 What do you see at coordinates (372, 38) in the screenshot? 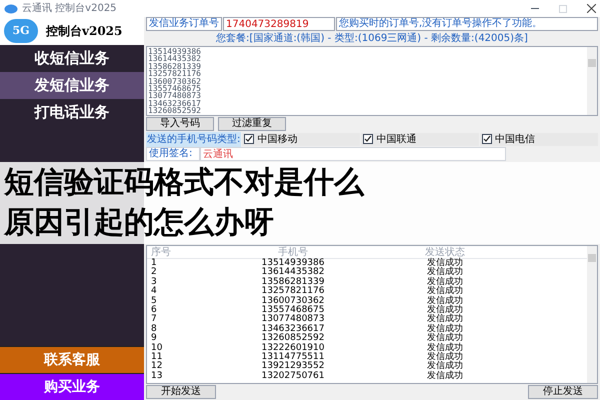
I see `package-info: 您套餐:[国家通道:(韩国) - 类型:(1069三网通) - 剩余数量:(42005)条]` at bounding box center [372, 38].